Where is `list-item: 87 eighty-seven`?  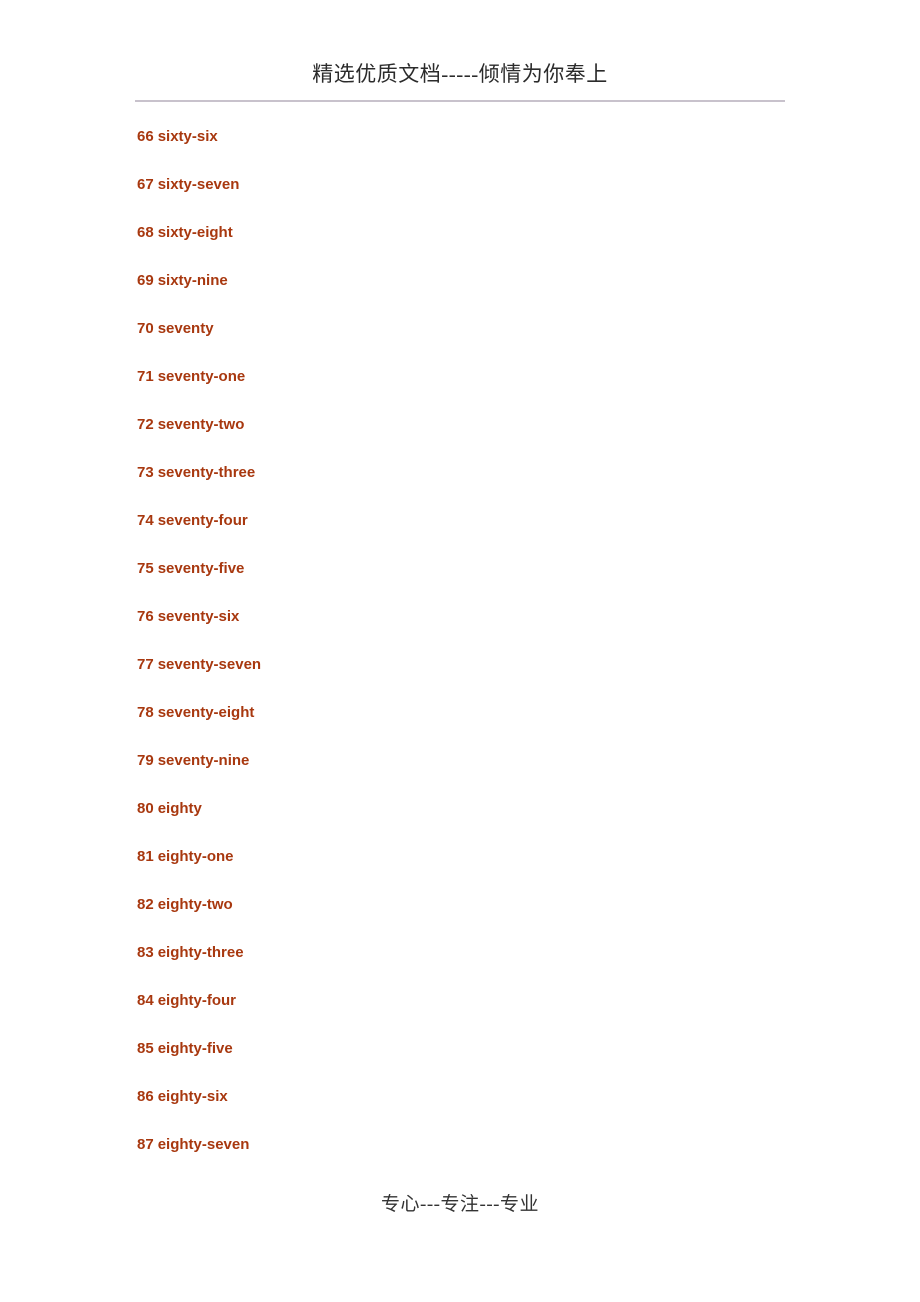
list-item: 87 eighty-seven is located at coordinates (487, 1156).